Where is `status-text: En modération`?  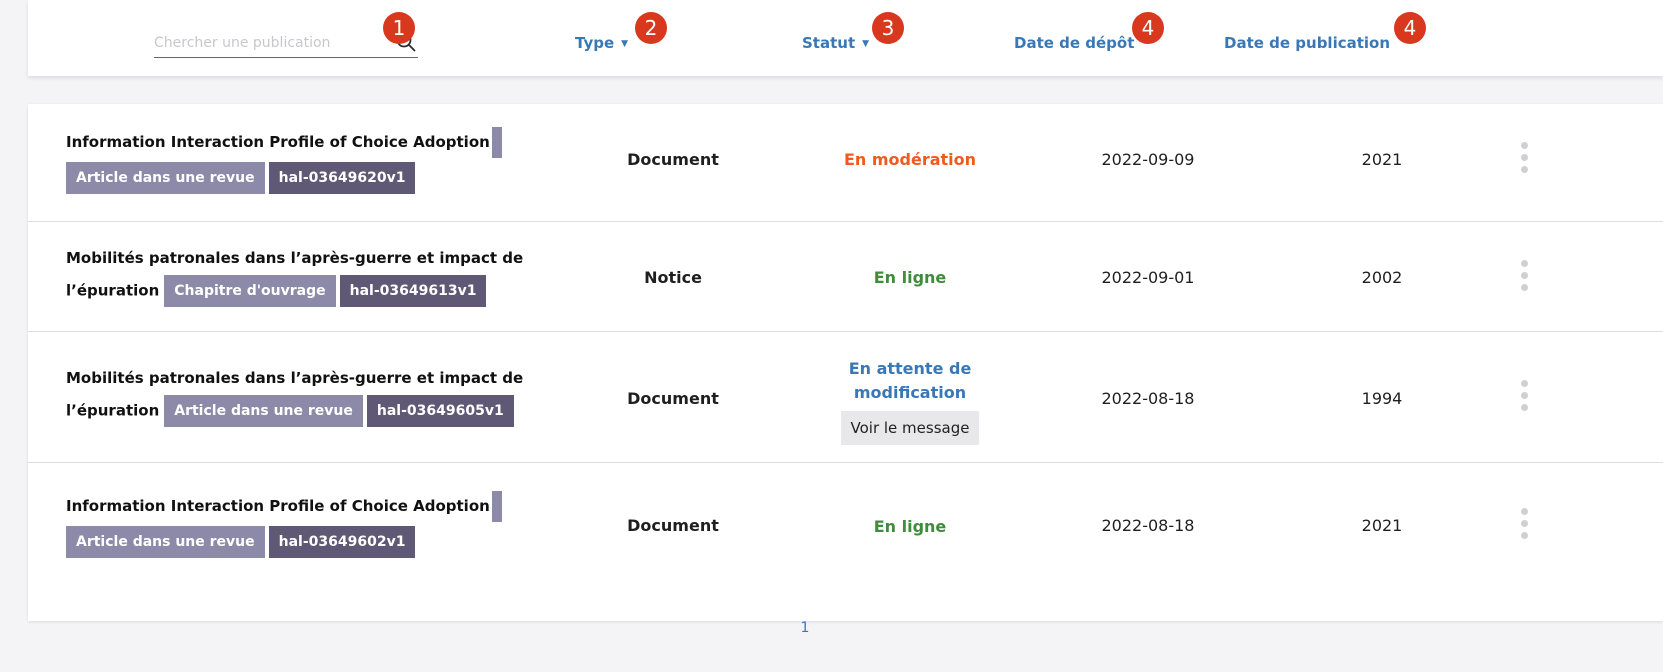 status-text: En modération is located at coordinates (910, 159).